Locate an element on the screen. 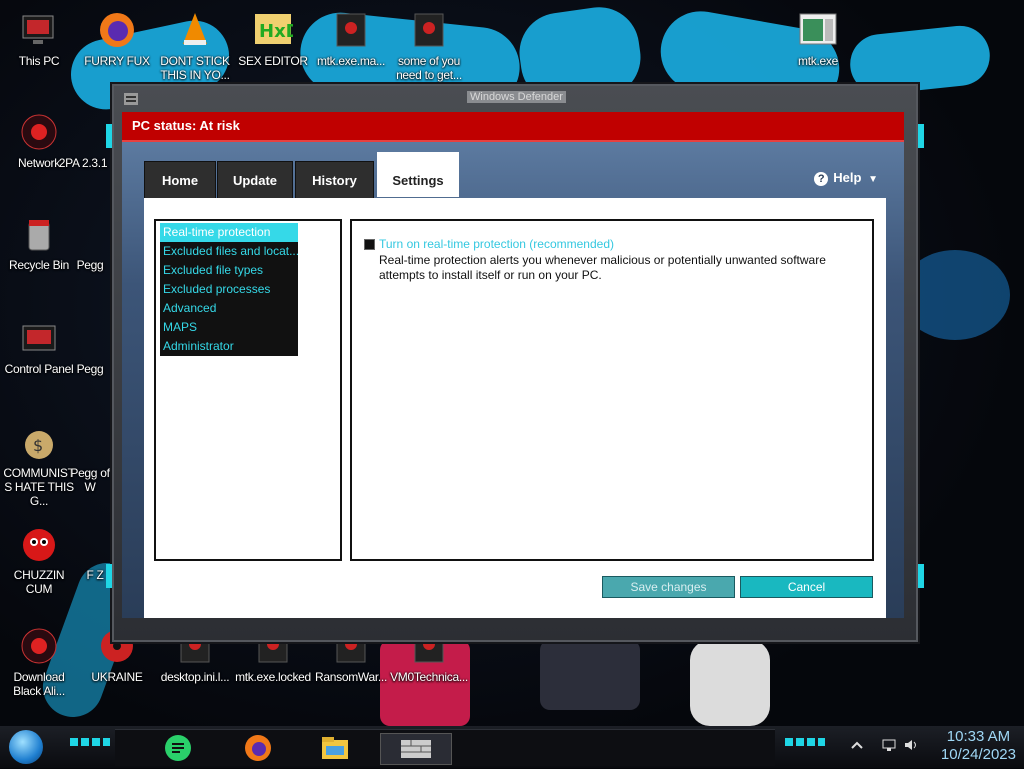  save-changes-button: Save changes is located at coordinates (668, 587).